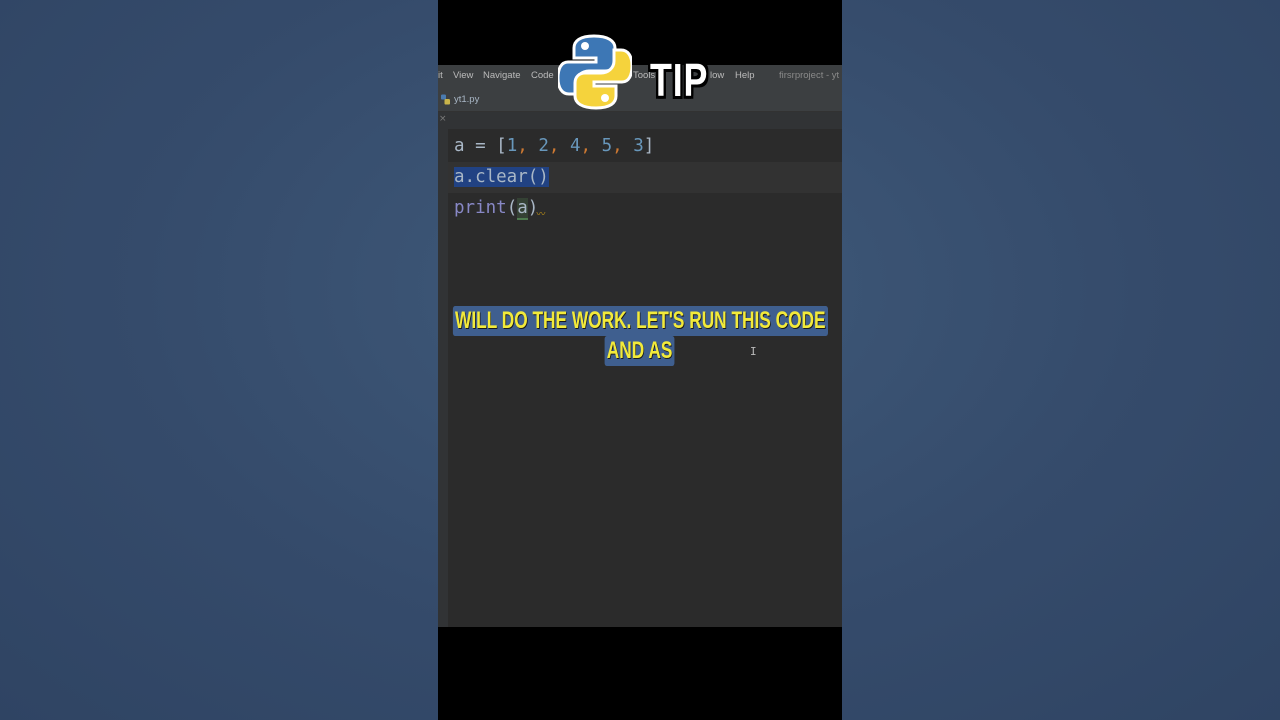  I want to click on breadcrumb-strip: ×, so click(640, 121).